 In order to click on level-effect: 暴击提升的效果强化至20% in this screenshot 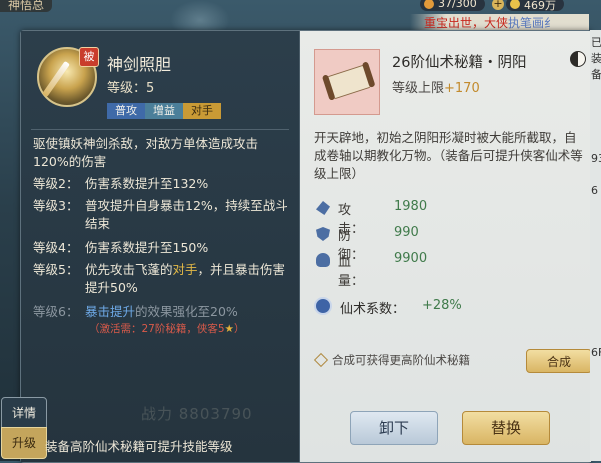, I will do `click(161, 311)`.